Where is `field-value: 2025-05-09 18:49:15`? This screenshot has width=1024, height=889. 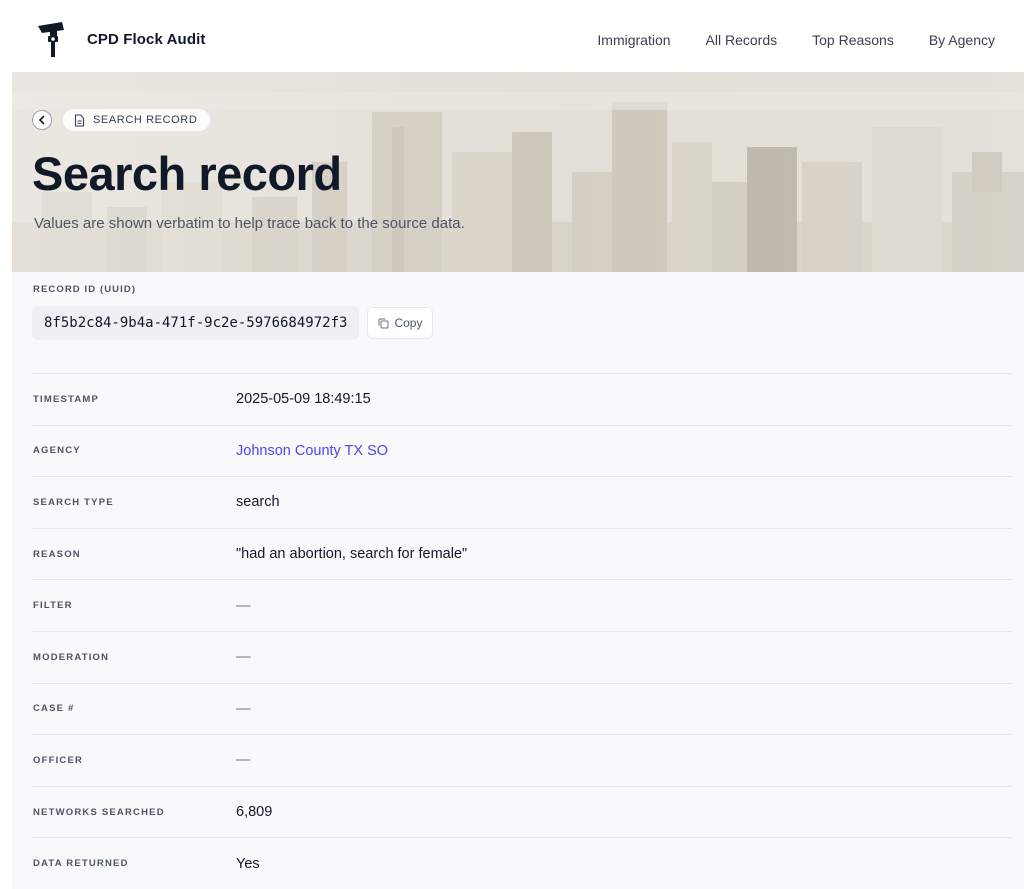 field-value: 2025-05-09 18:49:15 is located at coordinates (303, 399).